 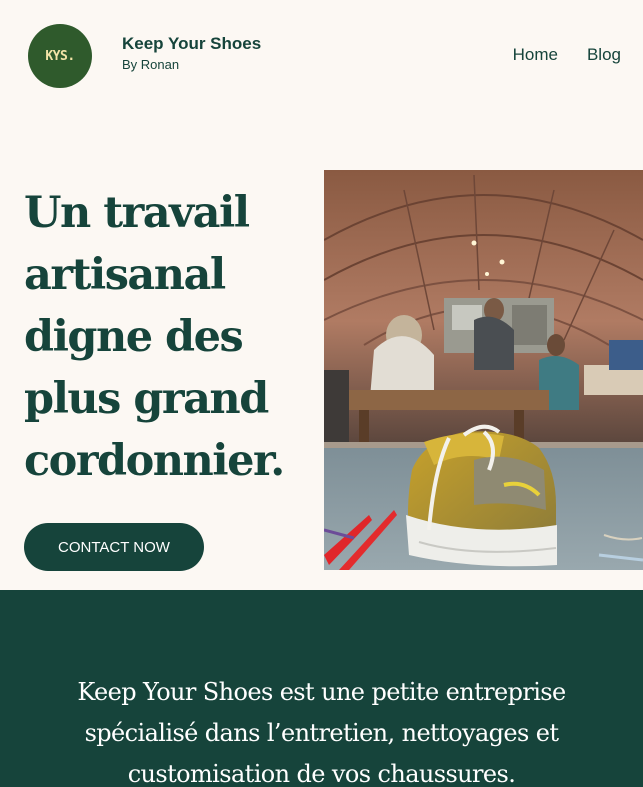 I want to click on logo-text: KYS., so click(x=60, y=56).